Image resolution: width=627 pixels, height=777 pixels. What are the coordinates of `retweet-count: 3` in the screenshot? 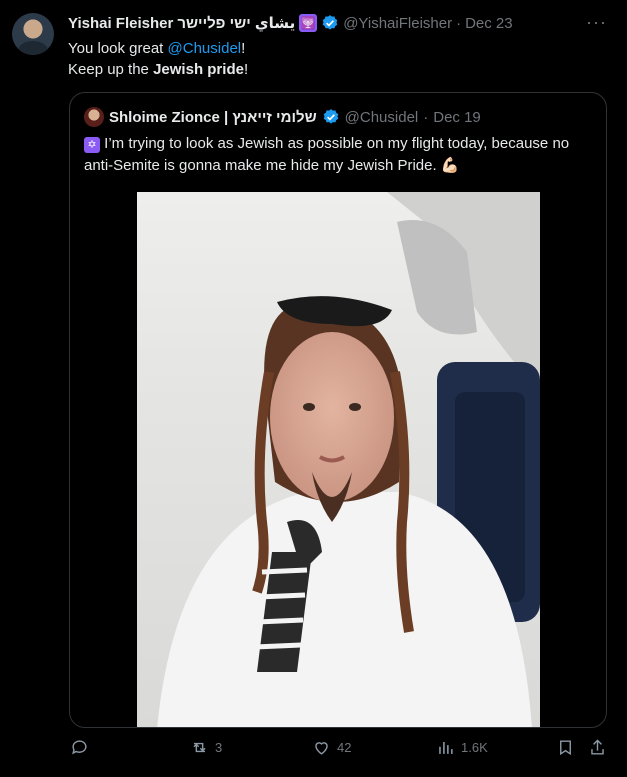 It's located at (219, 747).